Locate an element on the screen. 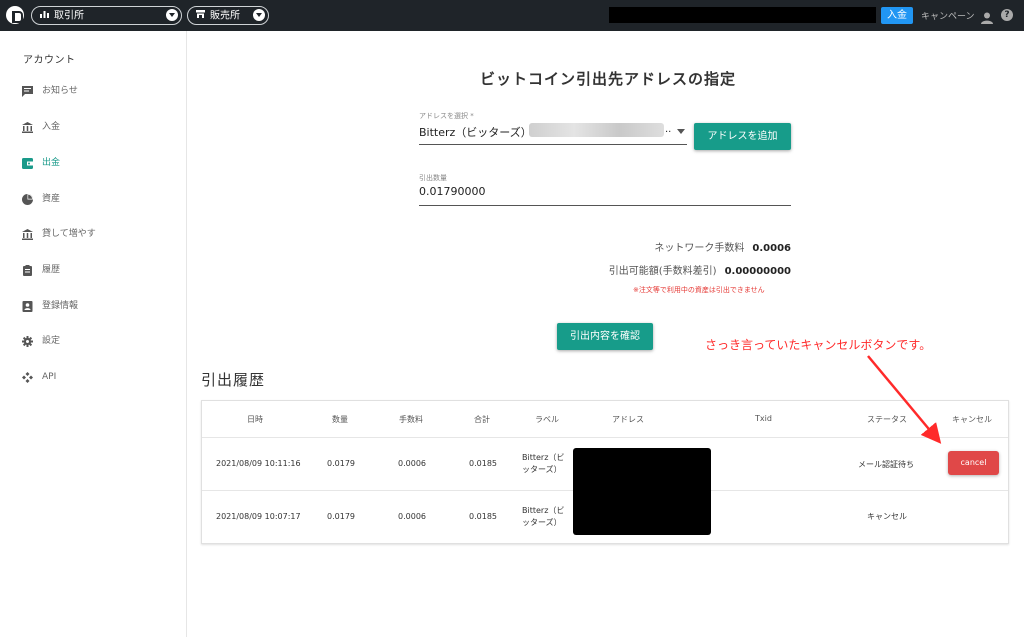  pie-chart-icon is located at coordinates (27, 199).